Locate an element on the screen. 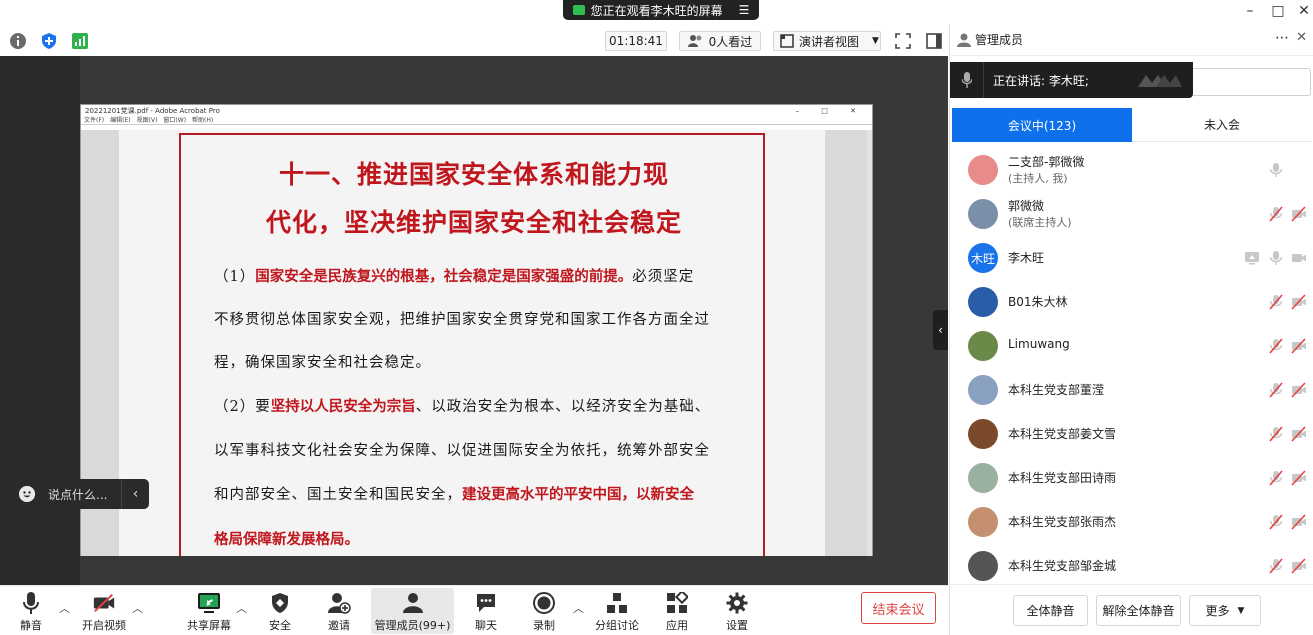 The image size is (1313, 635). mute-all-button: 全体静音 is located at coordinates (1050, 610).